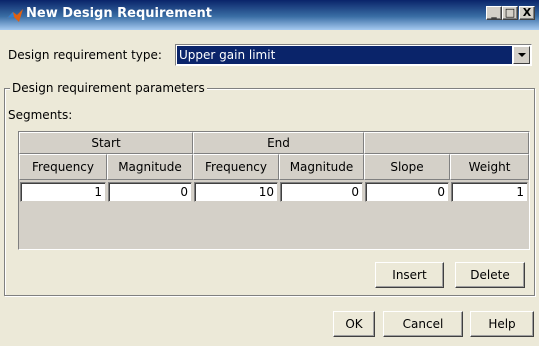 This screenshot has width=539, height=346. Describe the element at coordinates (510, 13) in the screenshot. I see `maximize-button: □` at that location.